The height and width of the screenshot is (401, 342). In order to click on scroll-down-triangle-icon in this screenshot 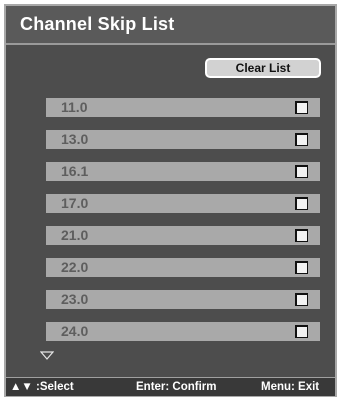, I will do `click(47, 355)`.